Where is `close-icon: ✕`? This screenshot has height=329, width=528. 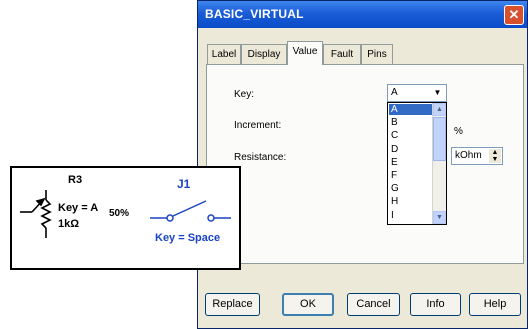 close-icon: ✕ is located at coordinates (514, 14).